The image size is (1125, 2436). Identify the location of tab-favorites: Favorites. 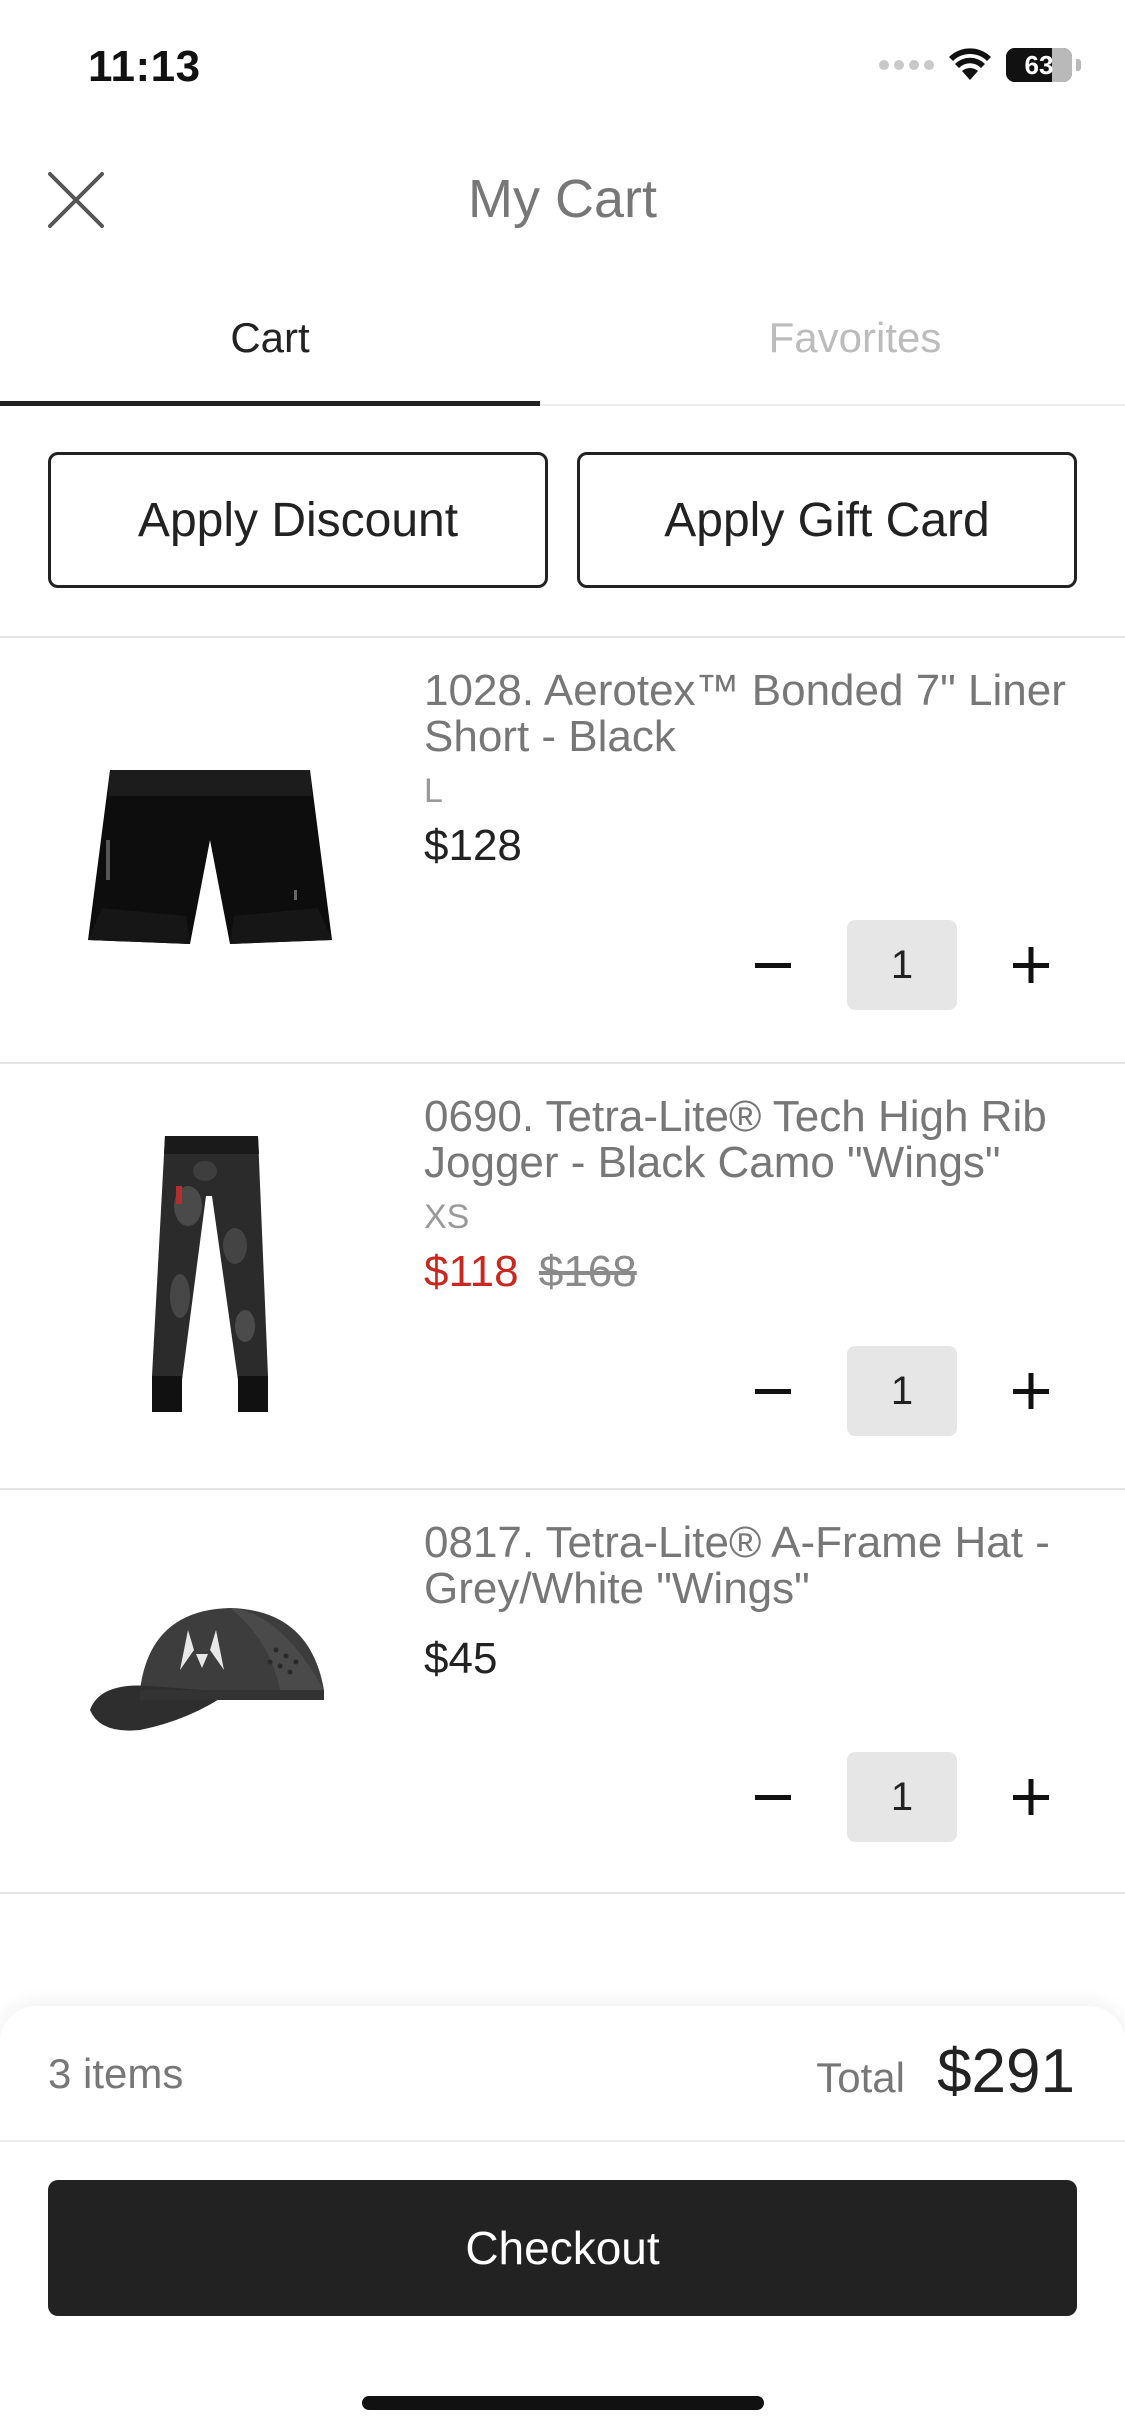
(855, 338).